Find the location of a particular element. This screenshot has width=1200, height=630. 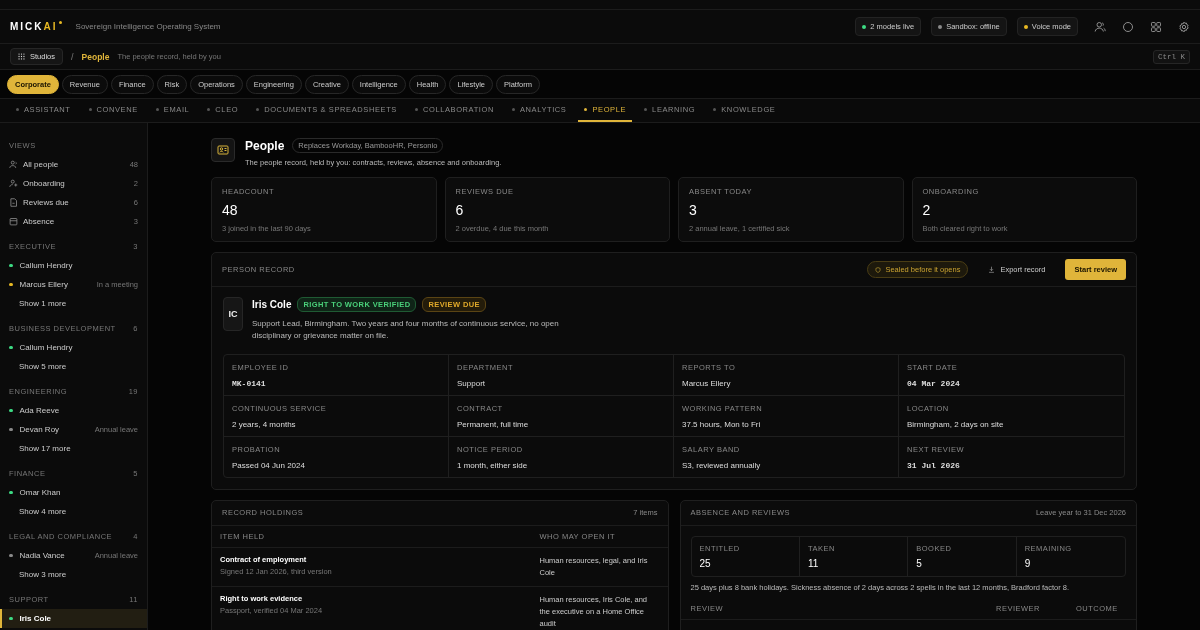

field-value: Marcus Ellery is located at coordinates (707, 383).